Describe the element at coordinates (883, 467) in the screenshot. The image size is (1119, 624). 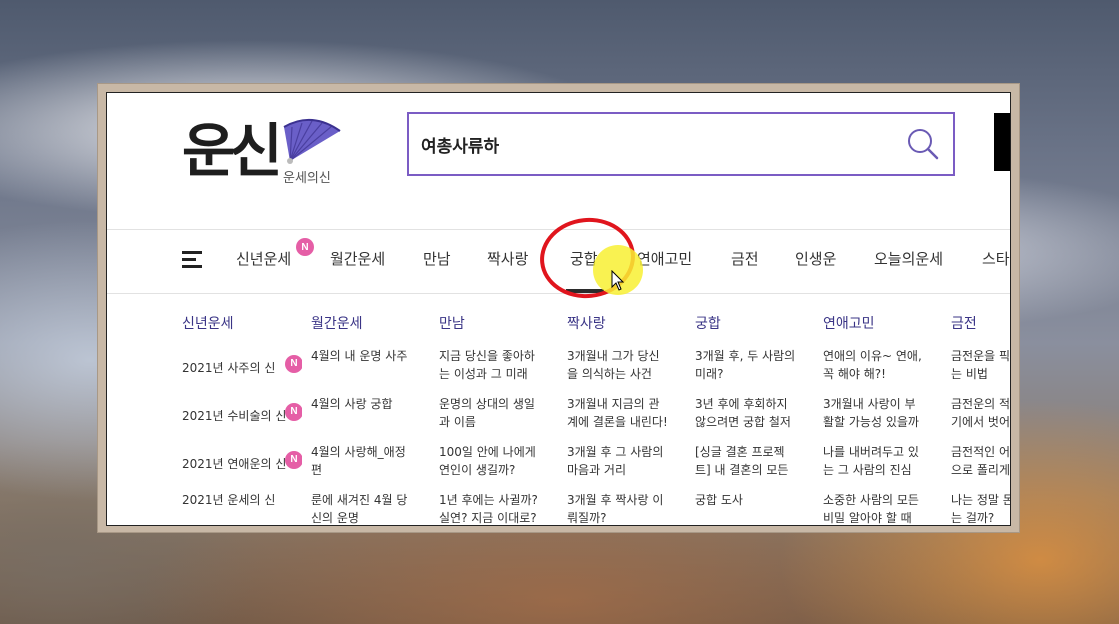
I see `menu-link: 나를 내버려두고 있 는 그 사람의 진심` at that location.